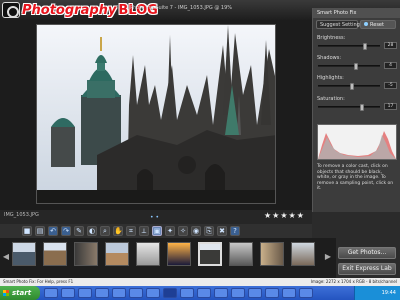  What do you see at coordinates (331, 99) in the screenshot?
I see `saturation-label: Saturation:` at bounding box center [331, 99].